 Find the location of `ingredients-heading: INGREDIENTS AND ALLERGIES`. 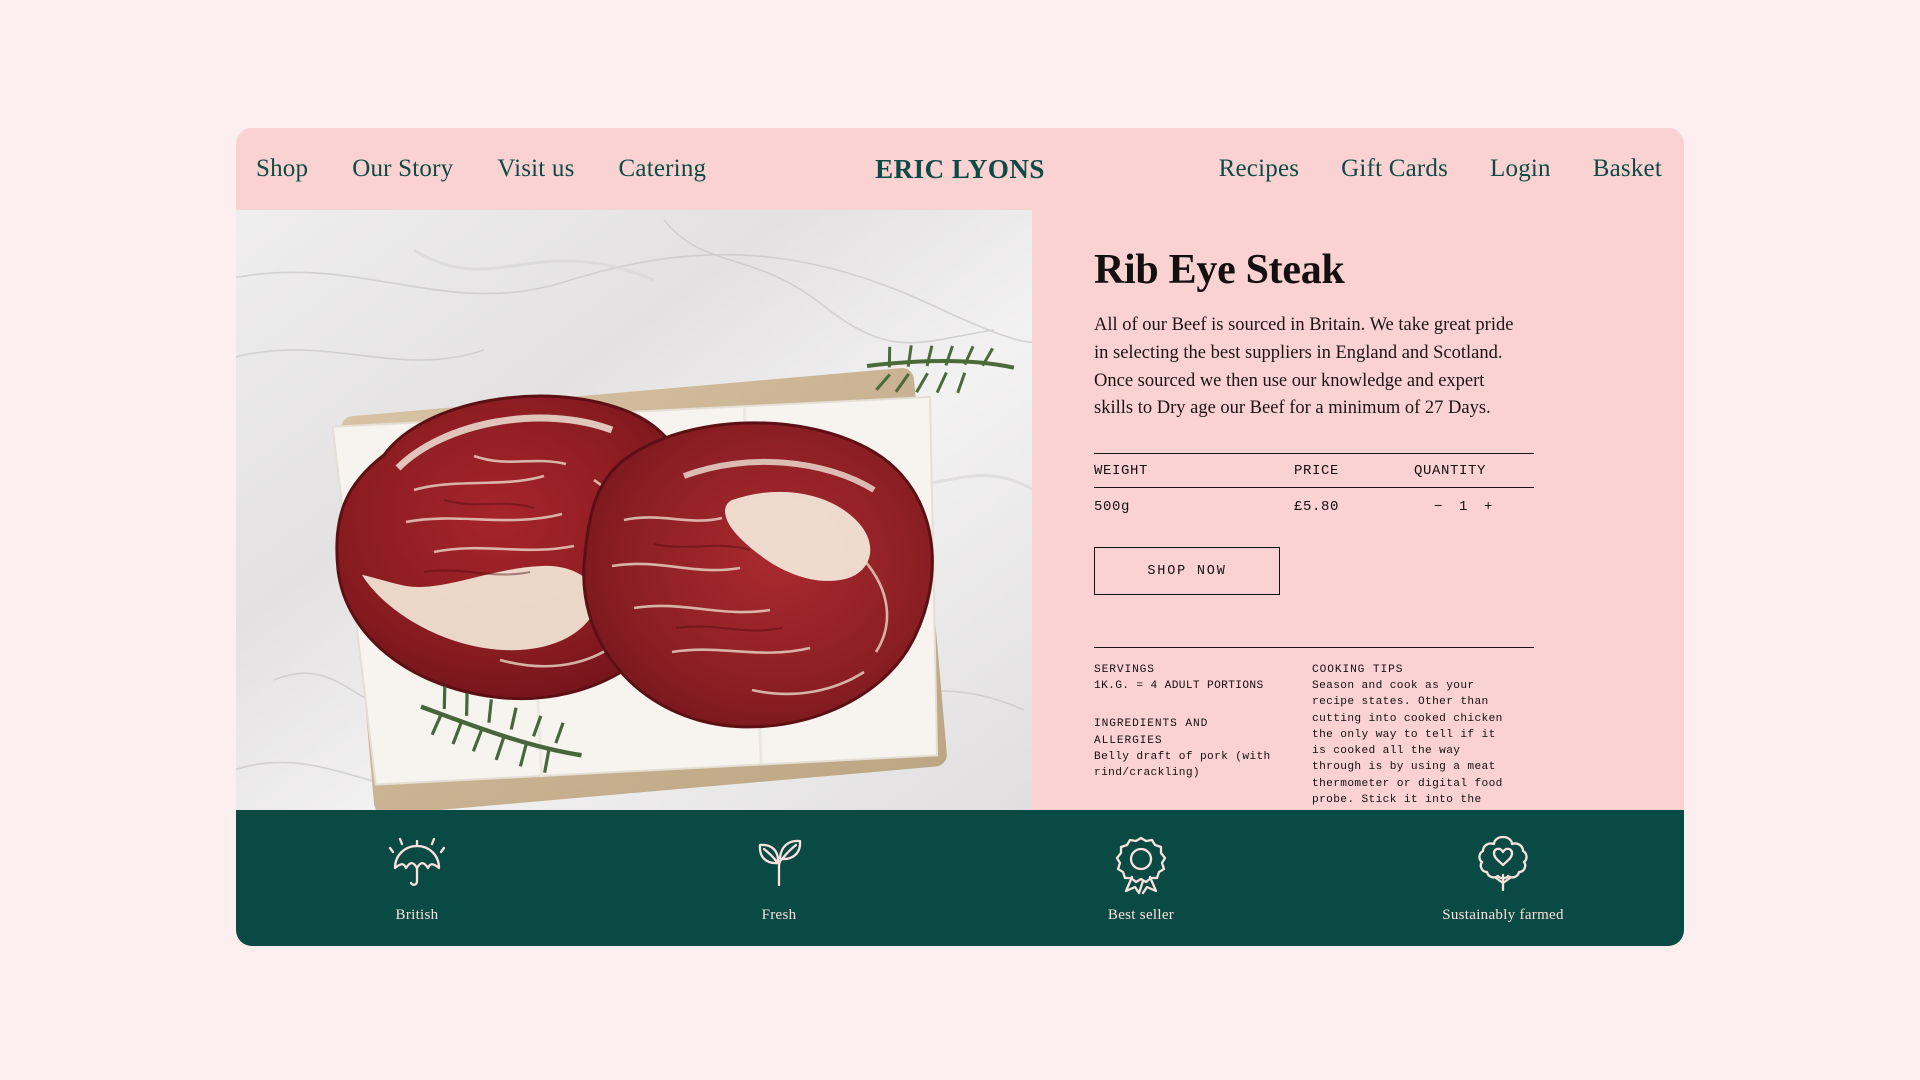

ingredients-heading: INGREDIENTS AND ALLERGIES is located at coordinates (1151, 732).